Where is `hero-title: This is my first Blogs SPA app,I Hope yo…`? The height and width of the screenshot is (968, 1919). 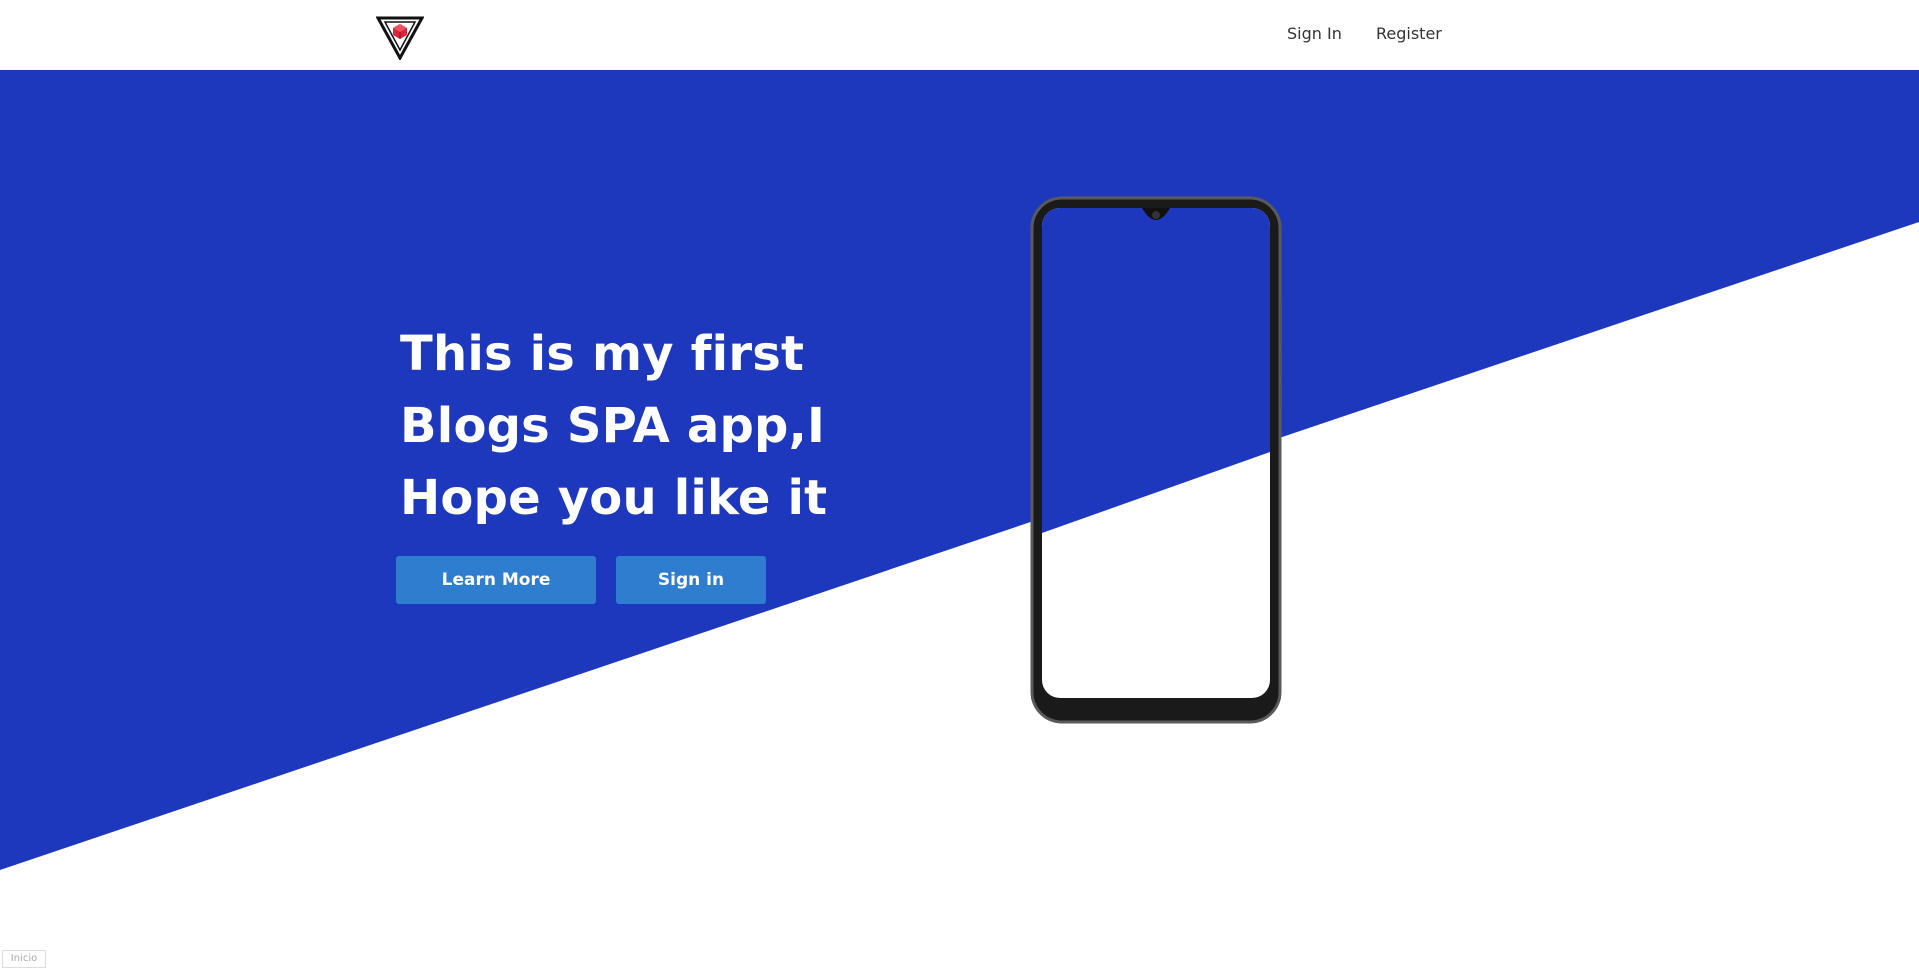
hero-title: This is my first Blogs SPA app,I Hope yo… is located at coordinates (614, 426).